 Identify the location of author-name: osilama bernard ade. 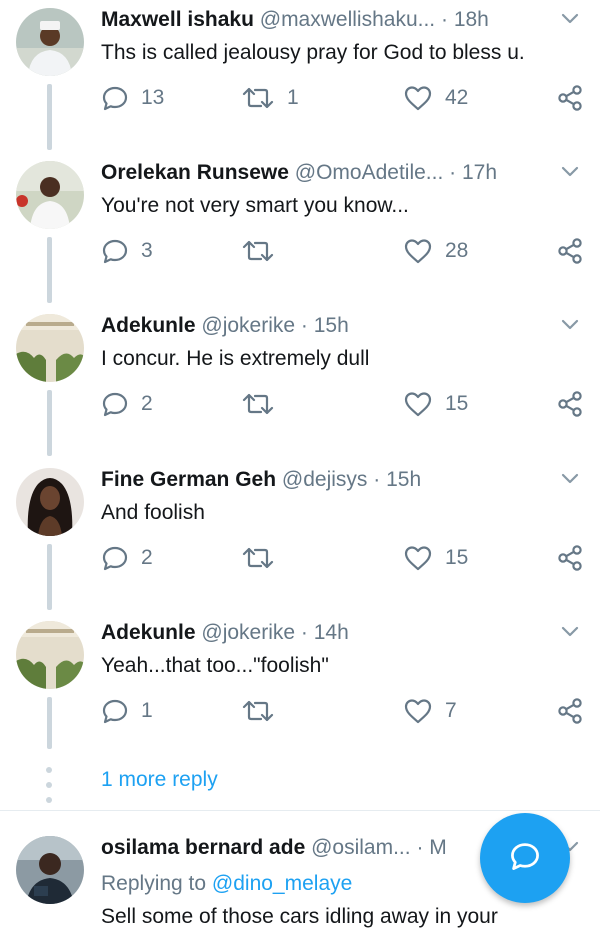
(203, 847).